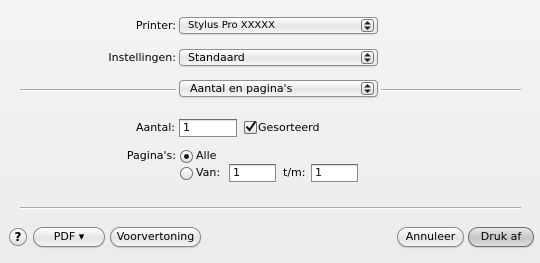 The width and height of the screenshot is (540, 263). What do you see at coordinates (270, 208) in the screenshot?
I see `footer-divider` at bounding box center [270, 208].